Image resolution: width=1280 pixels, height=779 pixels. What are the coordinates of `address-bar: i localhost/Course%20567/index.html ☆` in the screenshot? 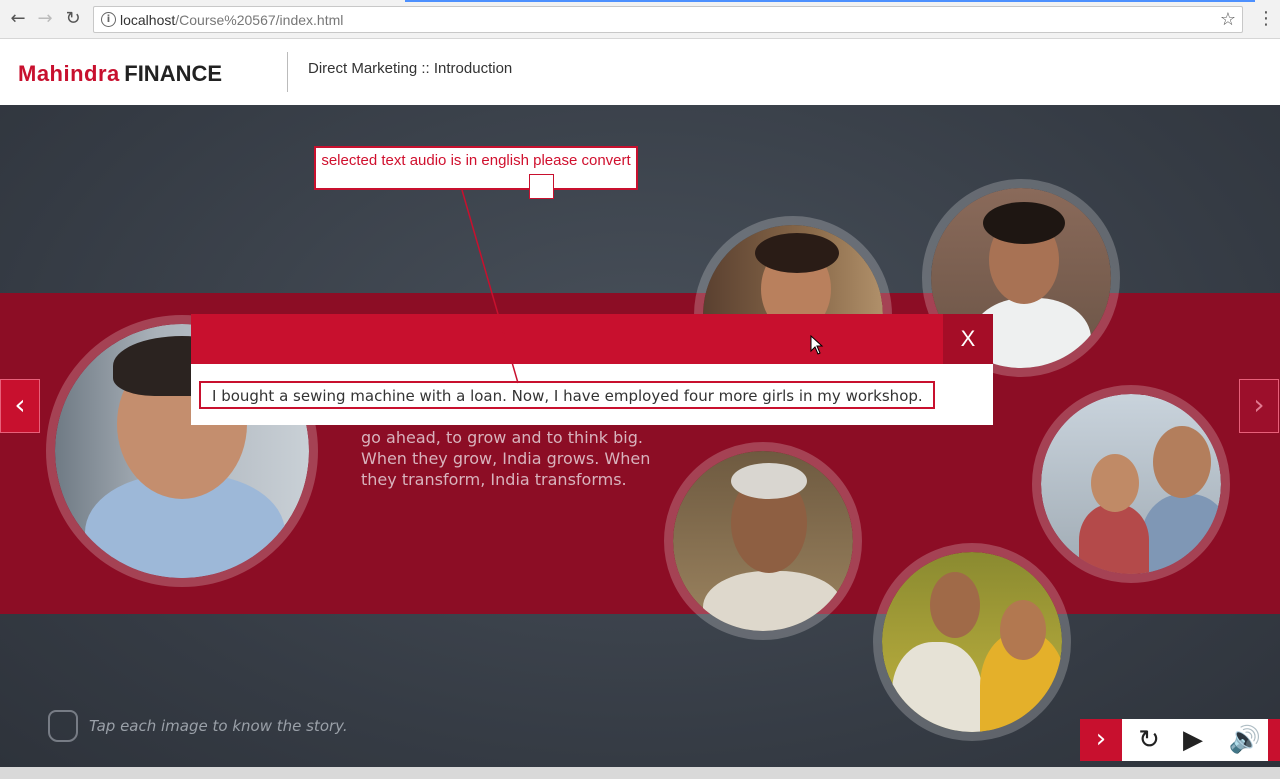 It's located at (668, 19).